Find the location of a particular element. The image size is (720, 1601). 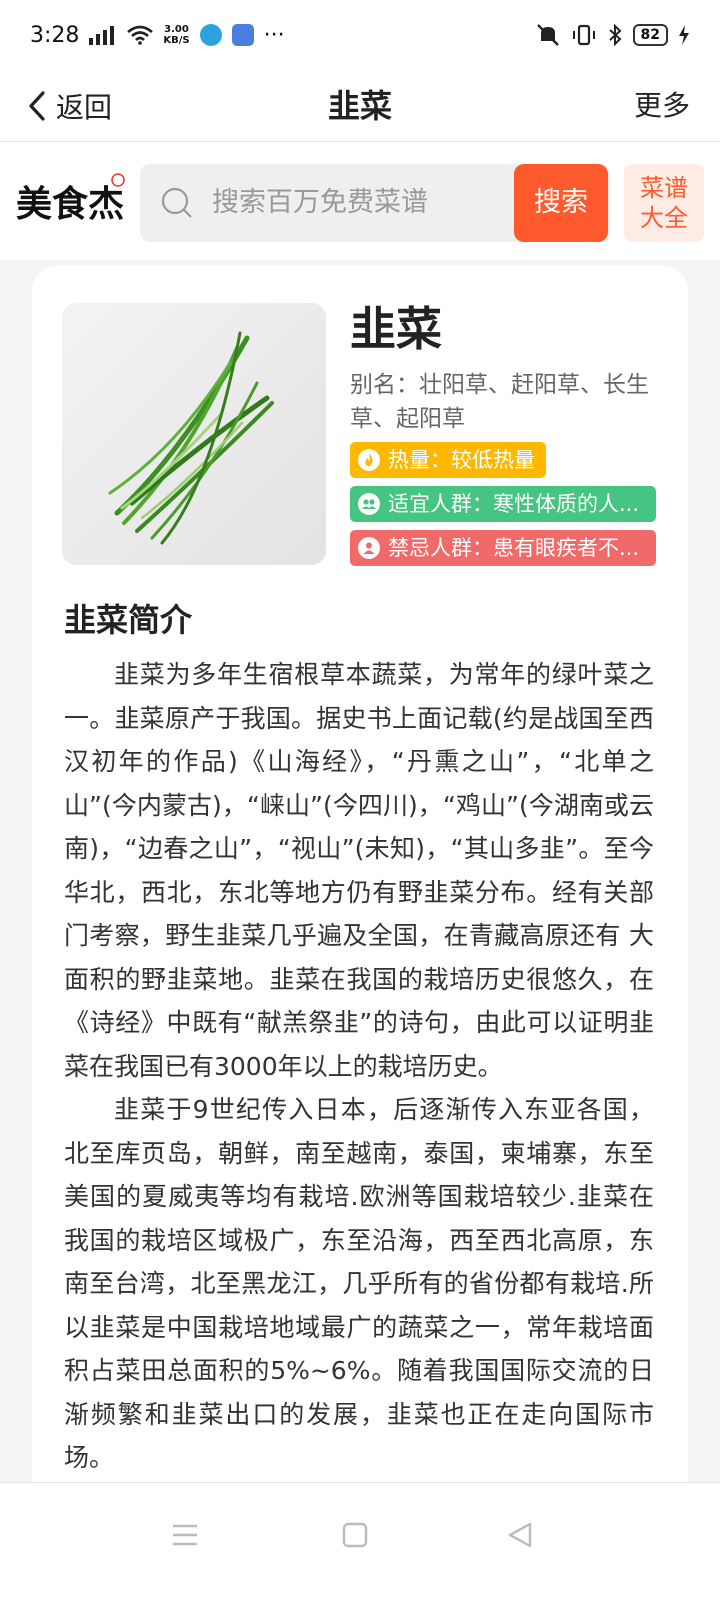

more-notifications-icon: ··· is located at coordinates (274, 35).